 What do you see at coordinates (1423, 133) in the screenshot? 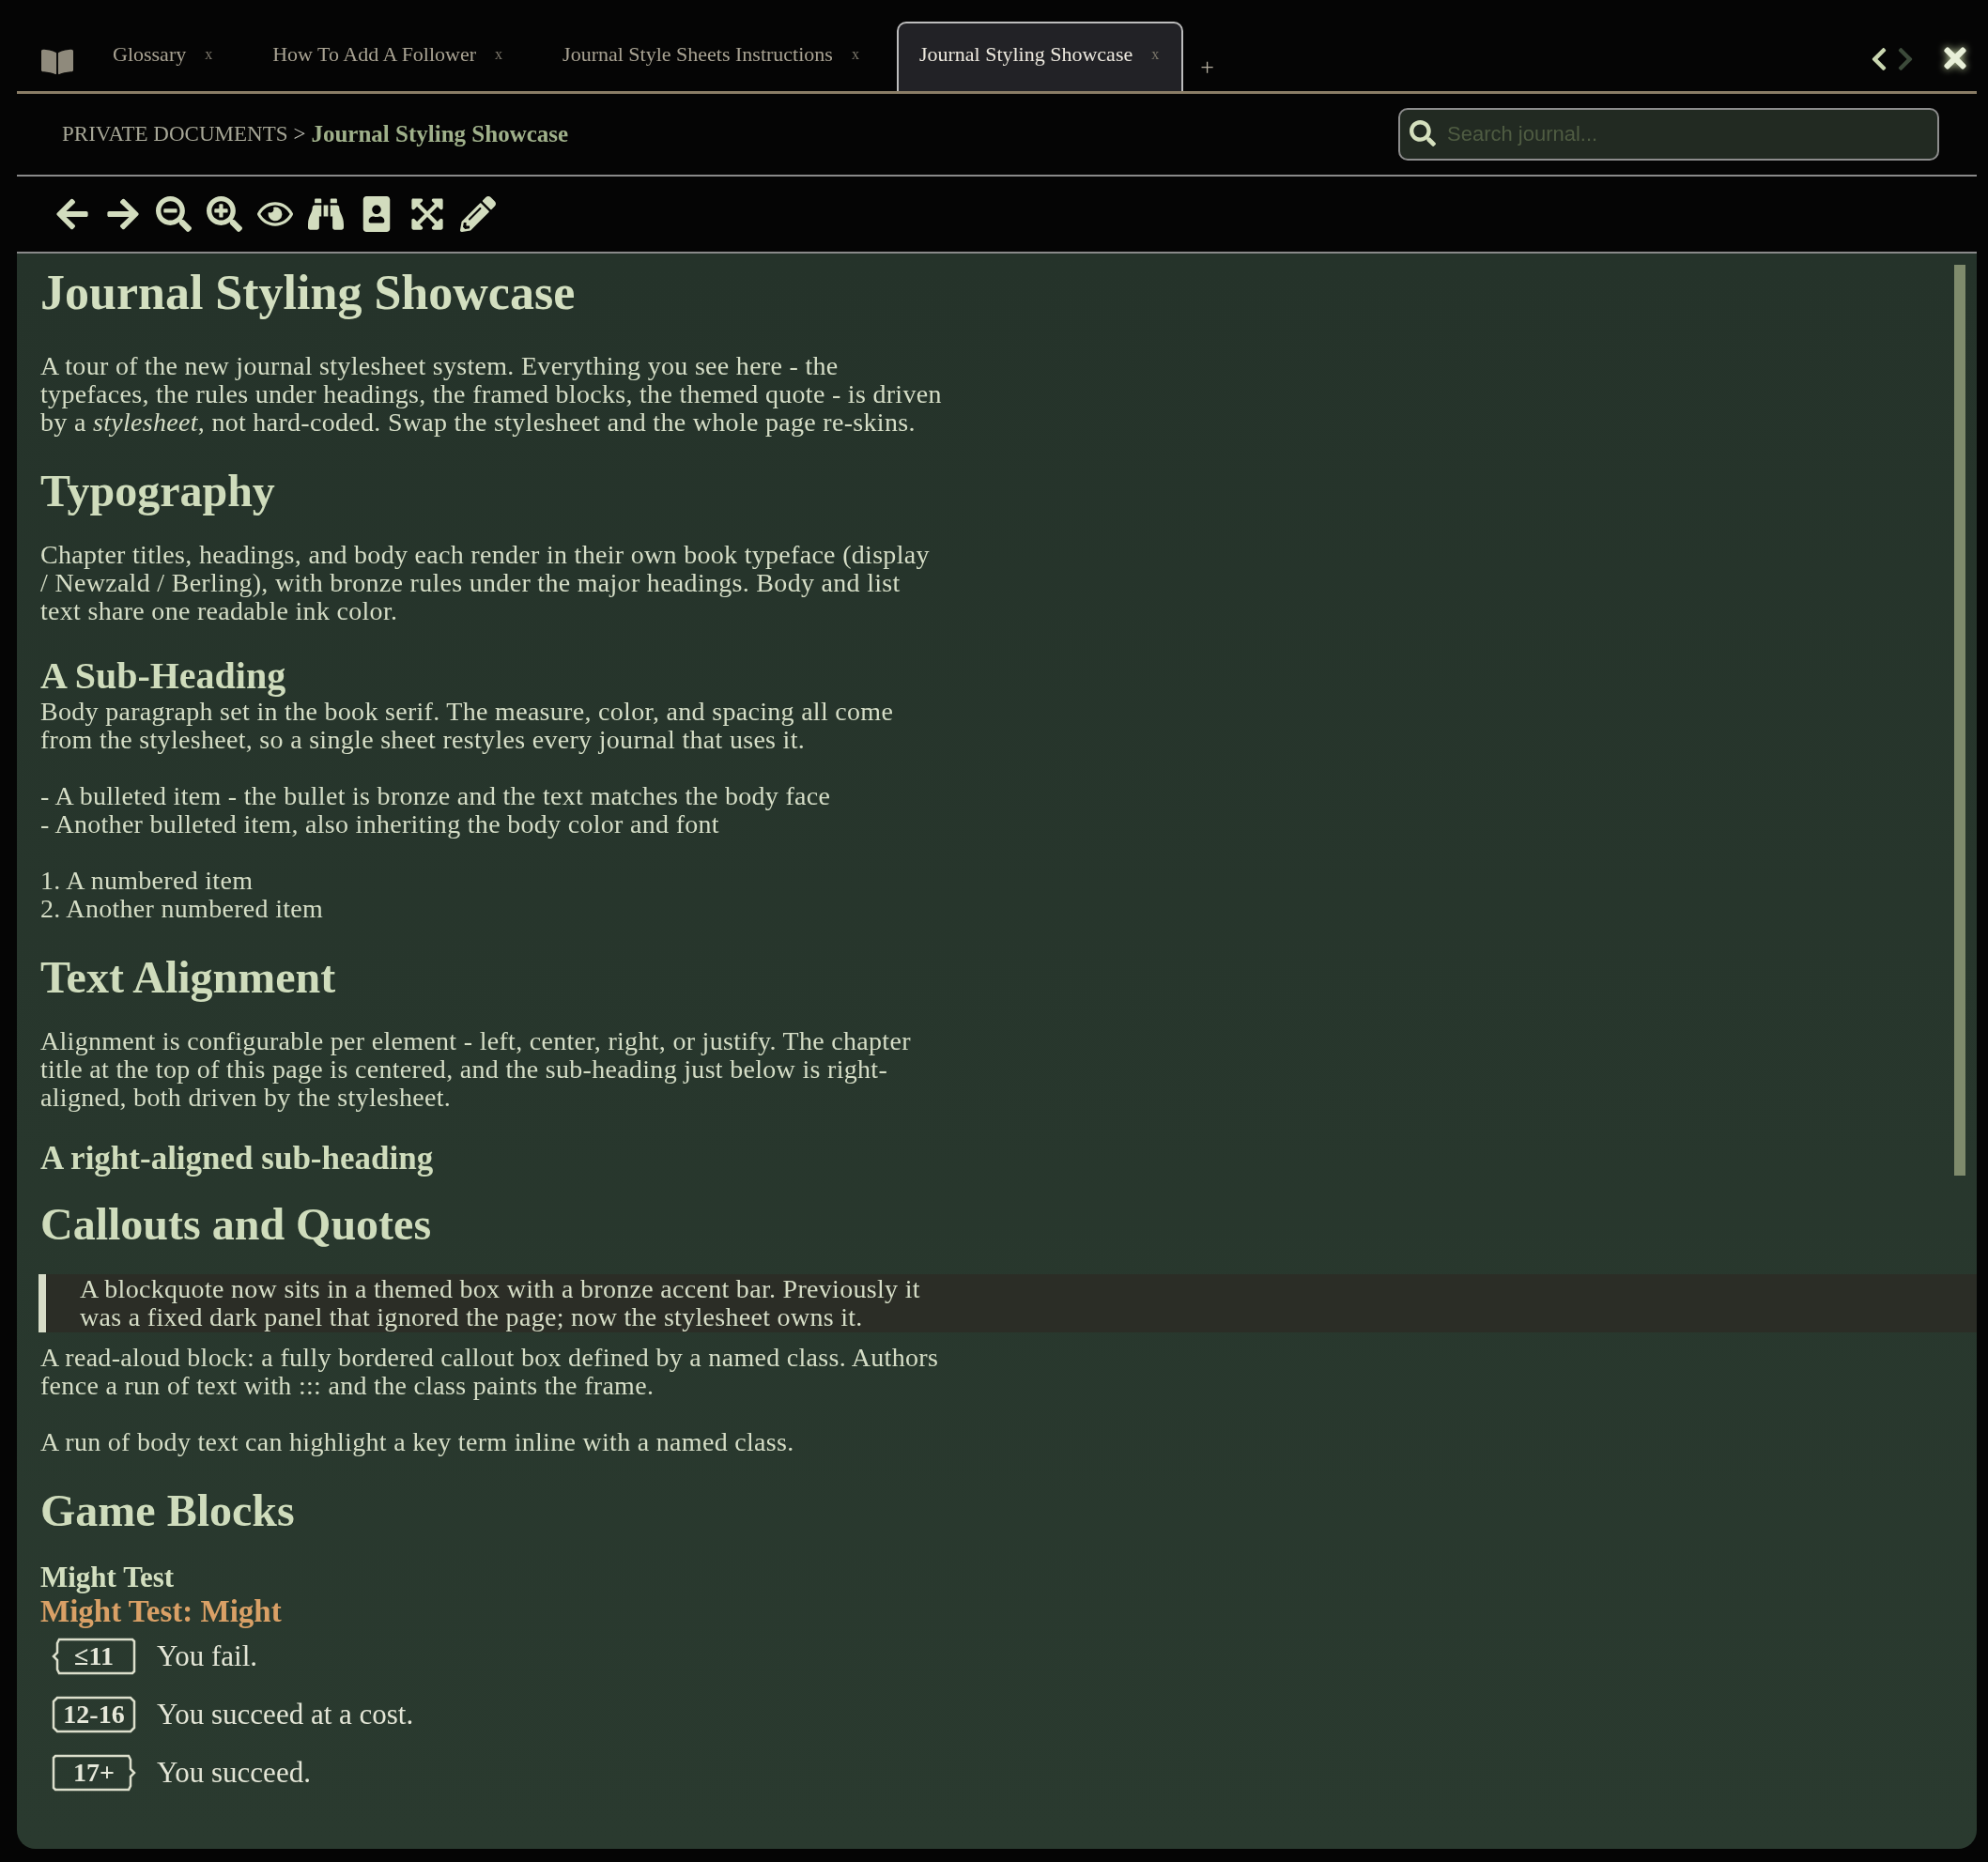
I see `search-icon` at bounding box center [1423, 133].